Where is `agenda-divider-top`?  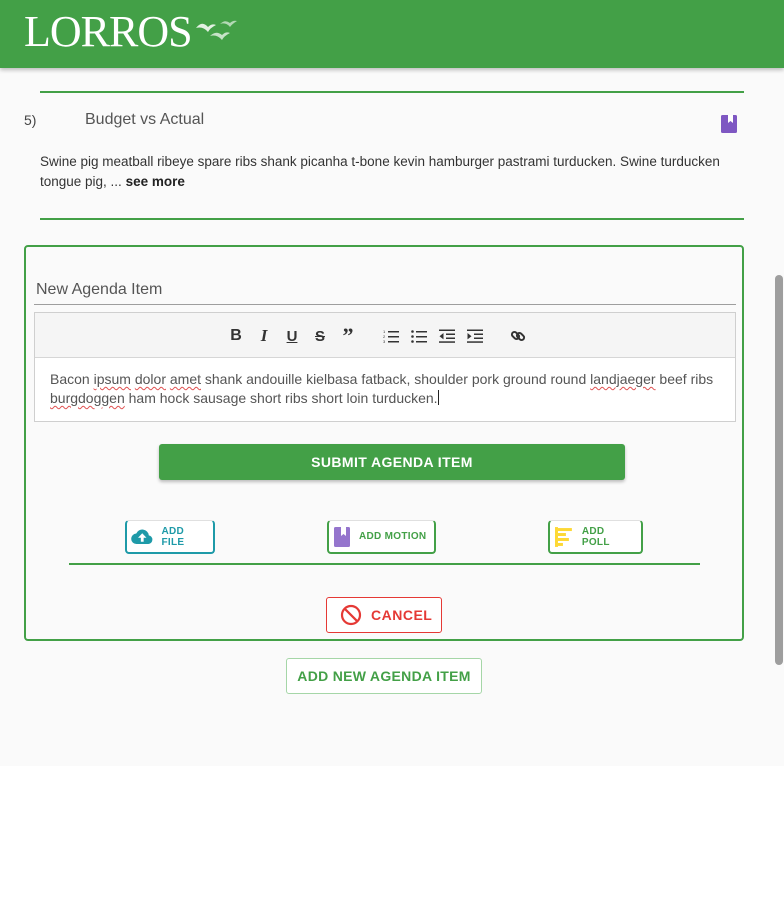
agenda-divider-top is located at coordinates (392, 92).